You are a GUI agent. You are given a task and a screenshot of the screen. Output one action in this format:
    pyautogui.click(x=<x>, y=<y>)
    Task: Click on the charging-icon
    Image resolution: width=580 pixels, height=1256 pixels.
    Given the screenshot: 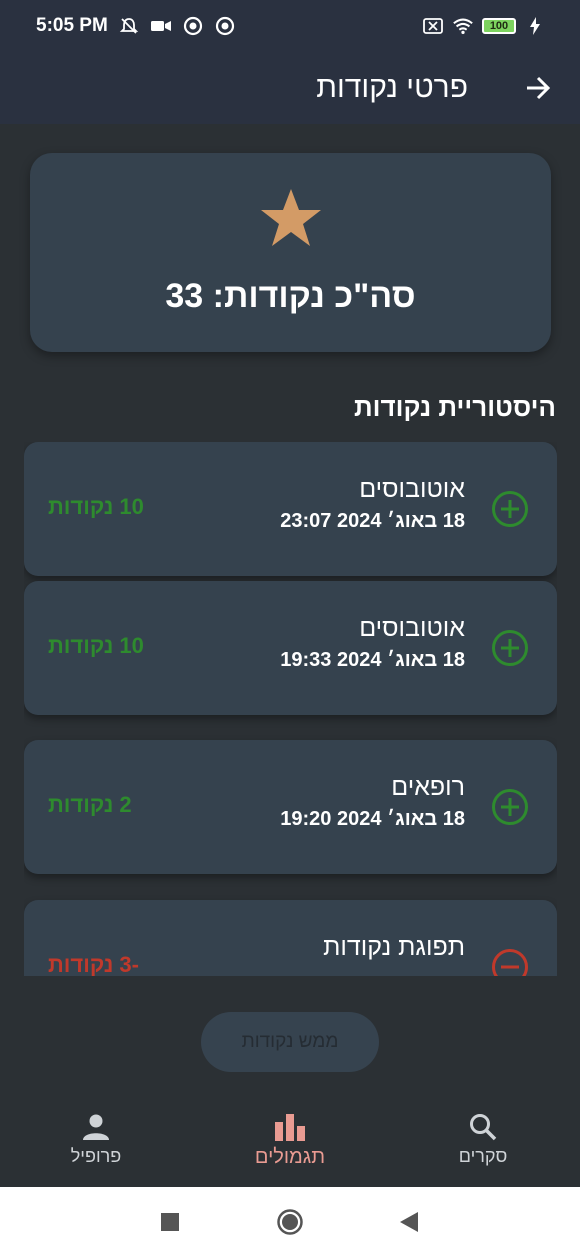 What is the action you would take?
    pyautogui.click(x=535, y=26)
    